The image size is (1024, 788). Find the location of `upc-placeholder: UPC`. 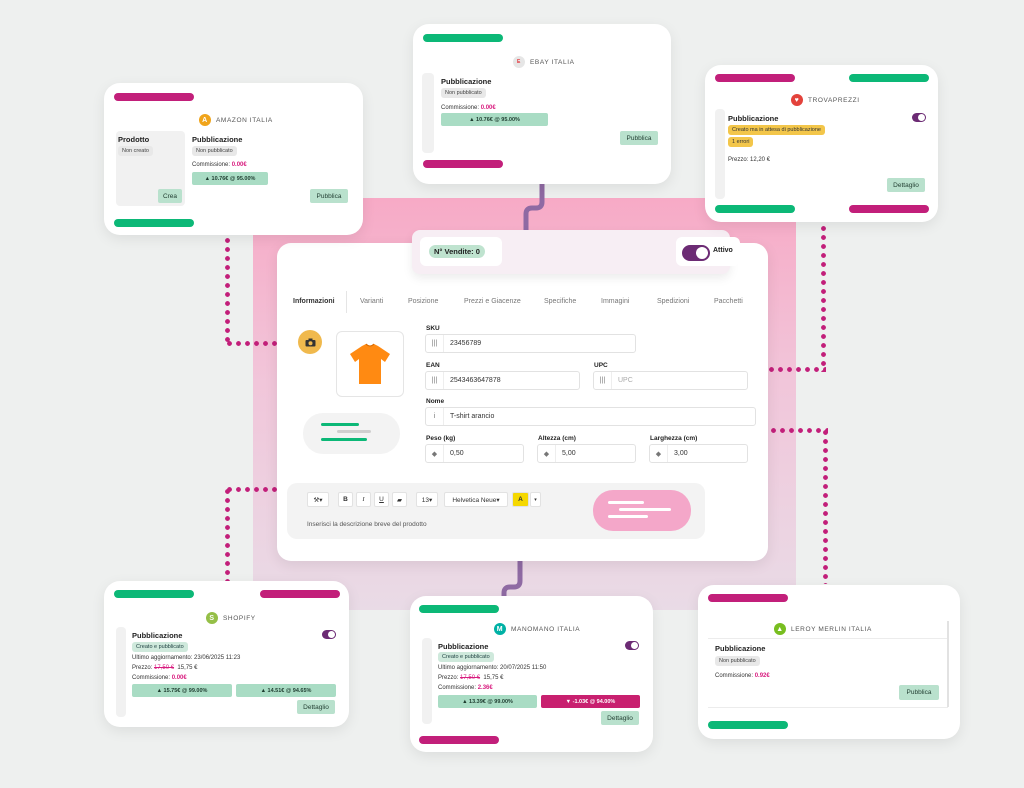

upc-placeholder: UPC is located at coordinates (625, 380).